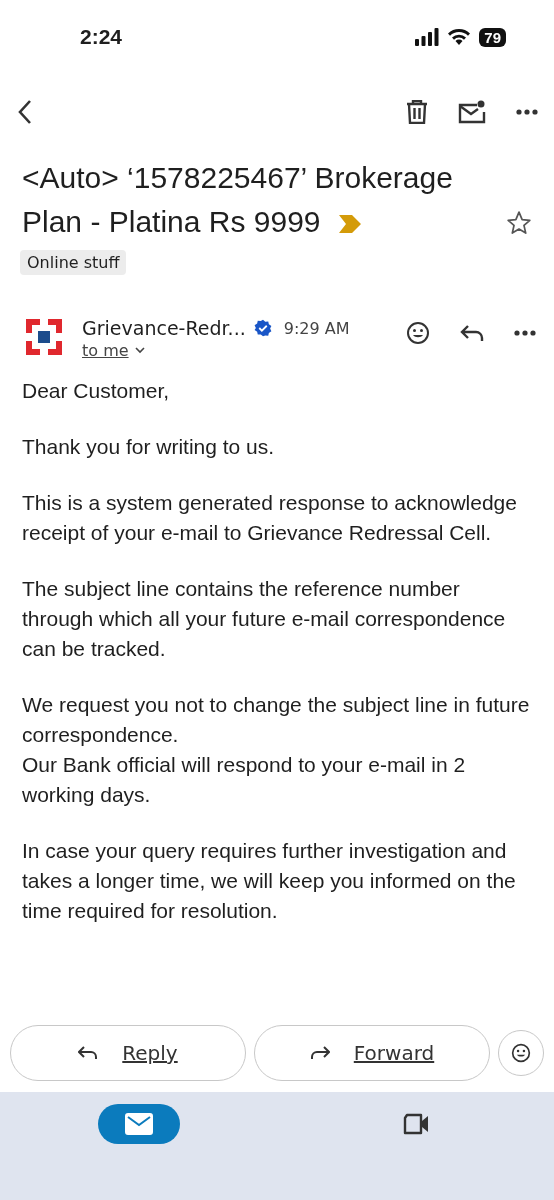 The height and width of the screenshot is (1200, 554). I want to click on body-paragraph: In case your query requires further investigation and takes a longer time, we will keep you informed on the time required for resolution., so click(269, 881).